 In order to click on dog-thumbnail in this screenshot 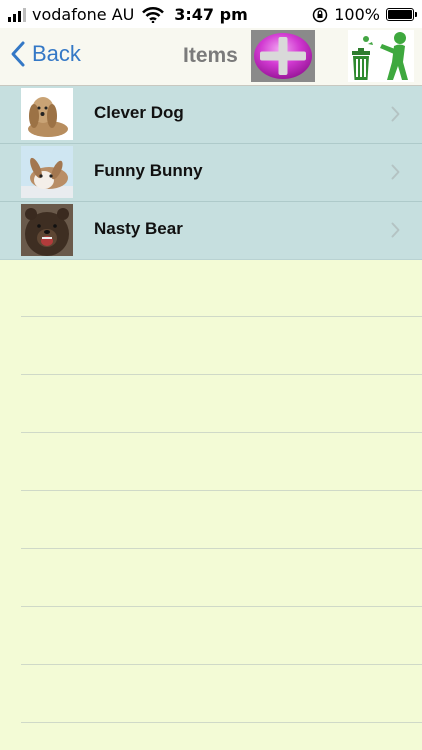, I will do `click(47, 114)`.